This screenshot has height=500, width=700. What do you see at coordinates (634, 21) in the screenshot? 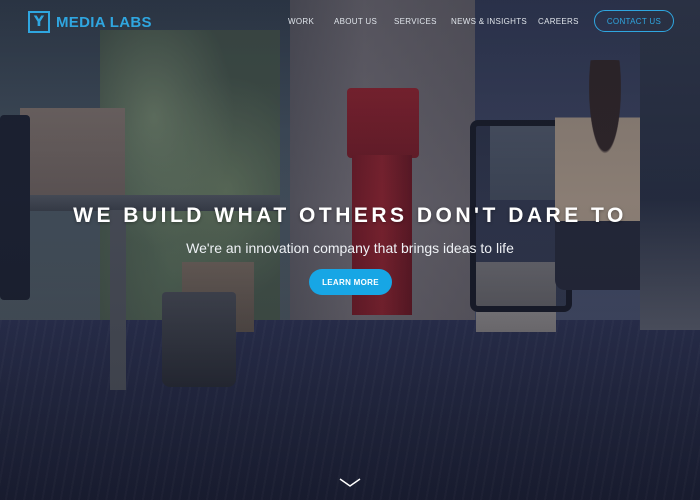
I see `contact-us-button: CONTACT US` at bounding box center [634, 21].